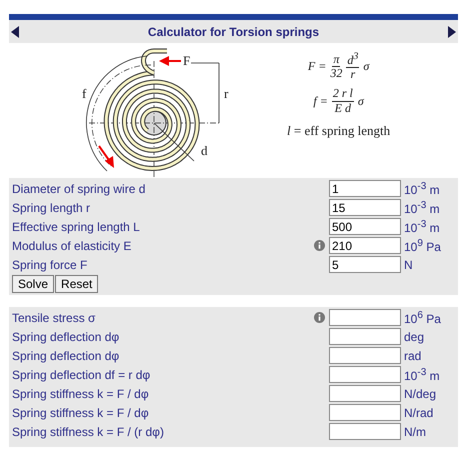 The height and width of the screenshot is (459, 474). What do you see at coordinates (365, 188) in the screenshot?
I see `value-input: 1` at bounding box center [365, 188].